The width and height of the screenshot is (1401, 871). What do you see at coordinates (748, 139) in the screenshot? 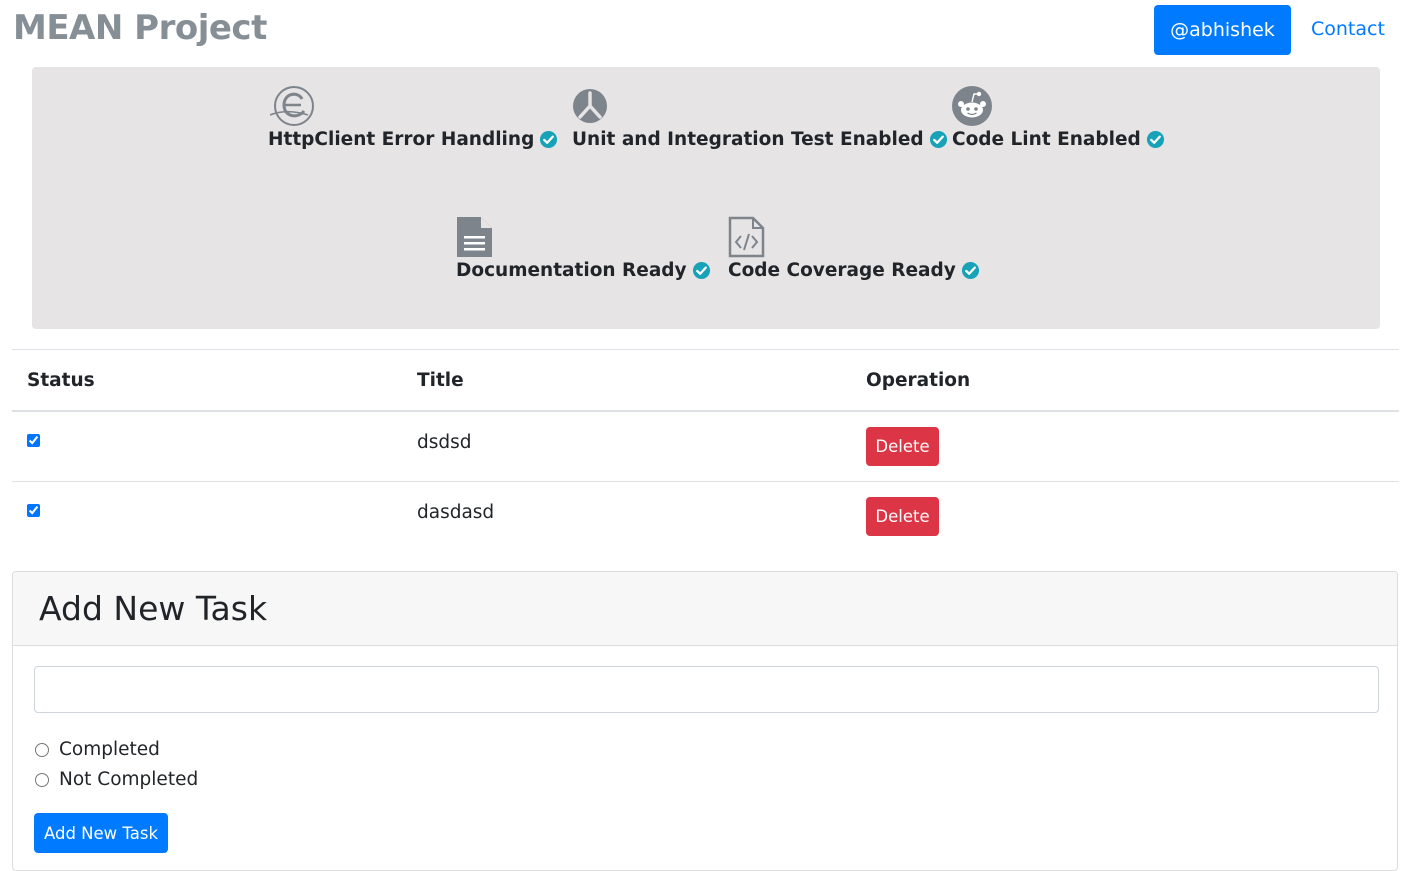
I see `feature-label: Unit and Integration Test Enabled` at bounding box center [748, 139].